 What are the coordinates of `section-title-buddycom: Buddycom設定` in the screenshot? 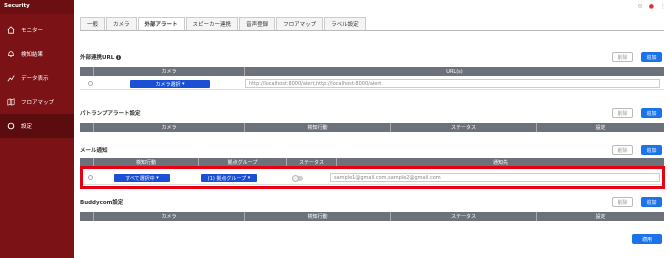 It's located at (102, 203).